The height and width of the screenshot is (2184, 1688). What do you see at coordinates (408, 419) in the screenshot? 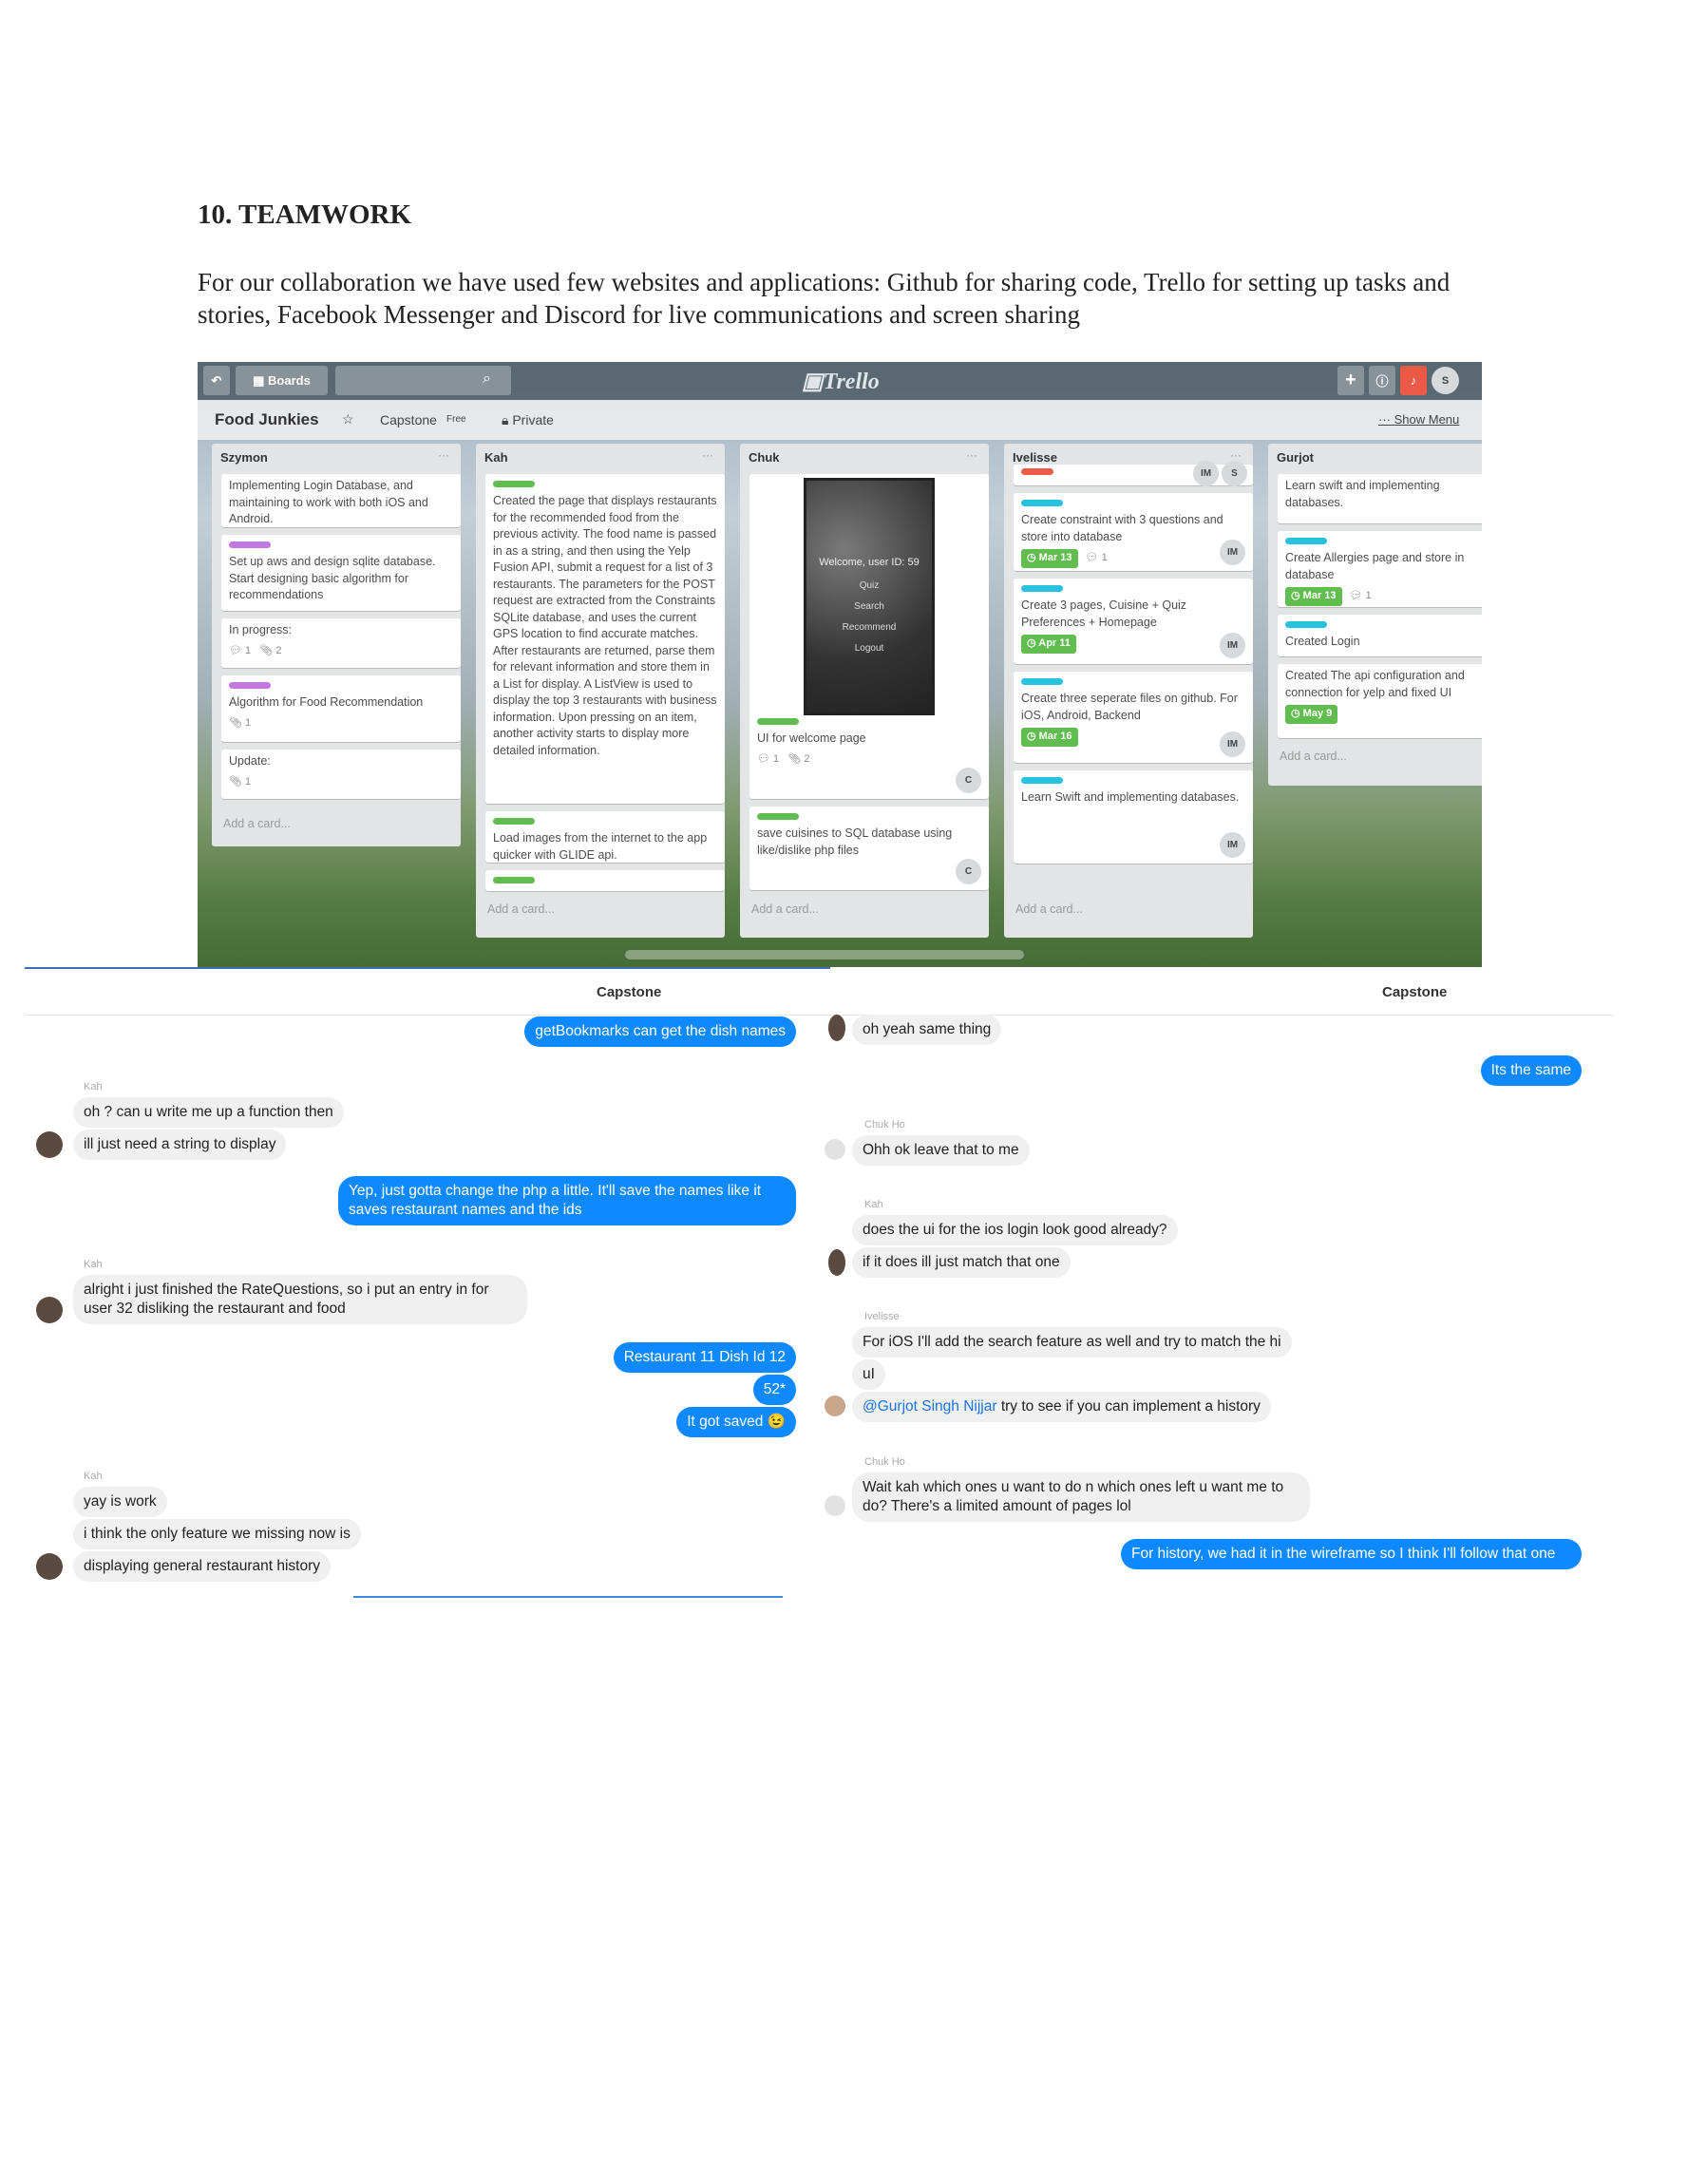
I see `team-name: Capstone` at bounding box center [408, 419].